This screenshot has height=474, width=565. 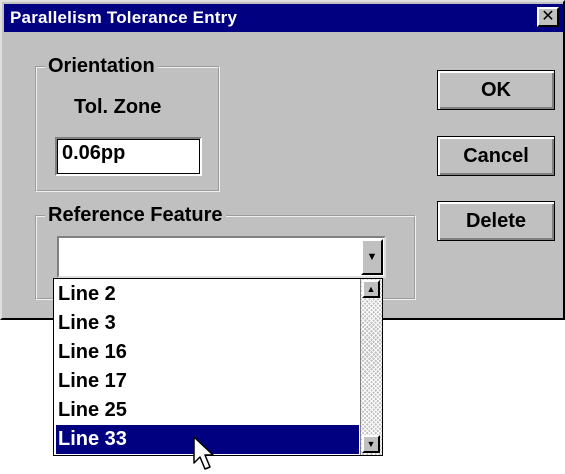 What do you see at coordinates (496, 156) in the screenshot?
I see `cancel-button: Cancel` at bounding box center [496, 156].